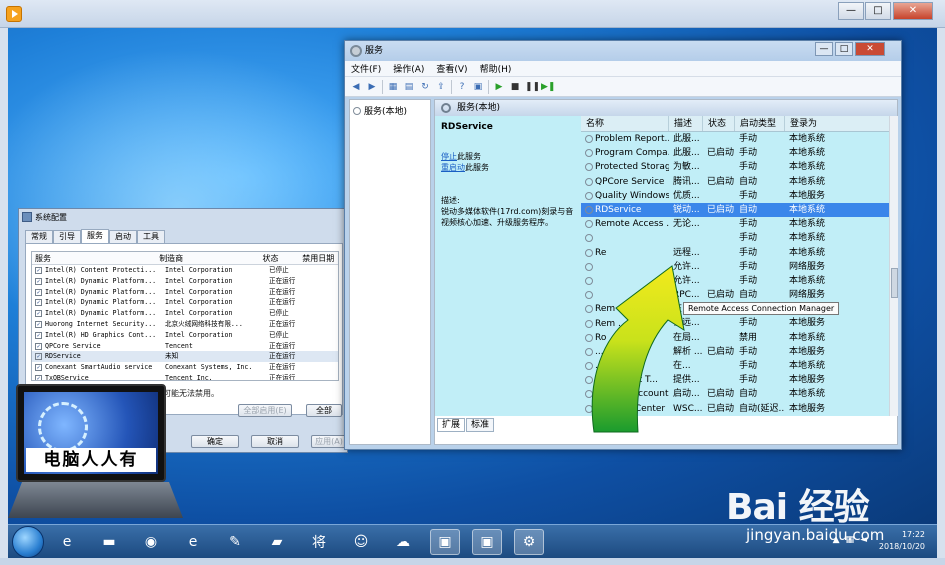 Image resolution: width=945 pixels, height=565 pixels. I want to click on taskbar-stickynote-icon: ▰, so click(277, 542).